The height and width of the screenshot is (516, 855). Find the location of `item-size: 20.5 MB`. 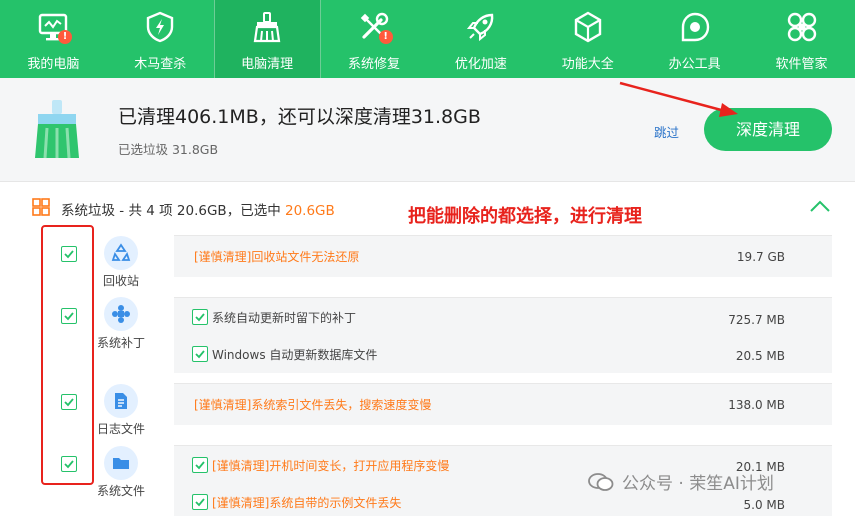

item-size: 20.5 MB is located at coordinates (760, 356).